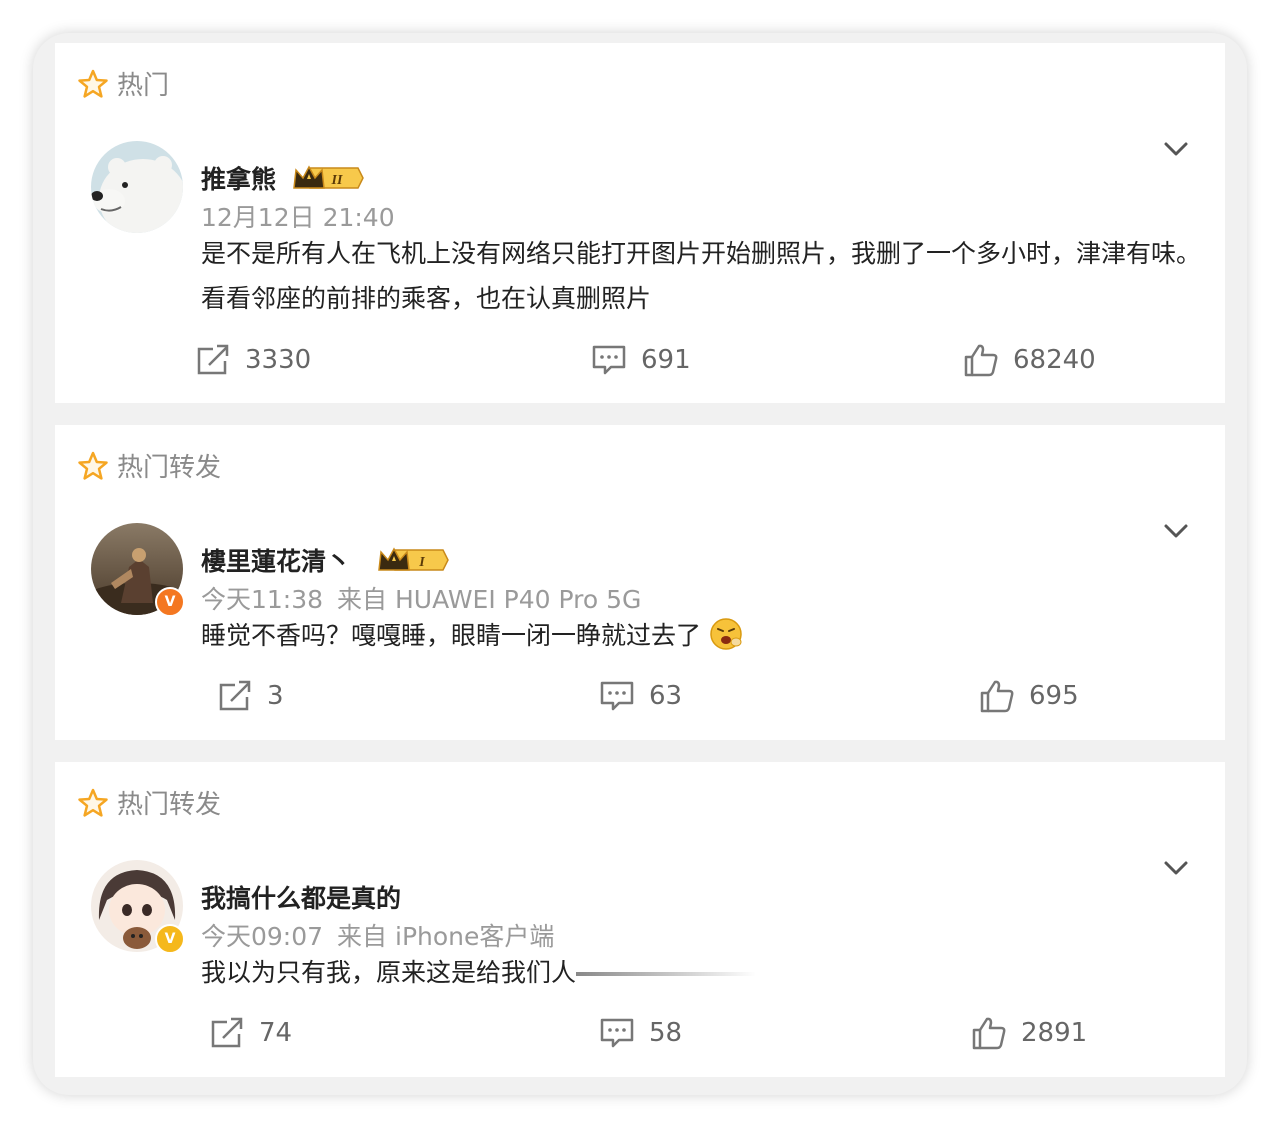 This screenshot has width=1280, height=1128. What do you see at coordinates (446, 936) in the screenshot?
I see `post-source: 来自 iPhone客户端` at bounding box center [446, 936].